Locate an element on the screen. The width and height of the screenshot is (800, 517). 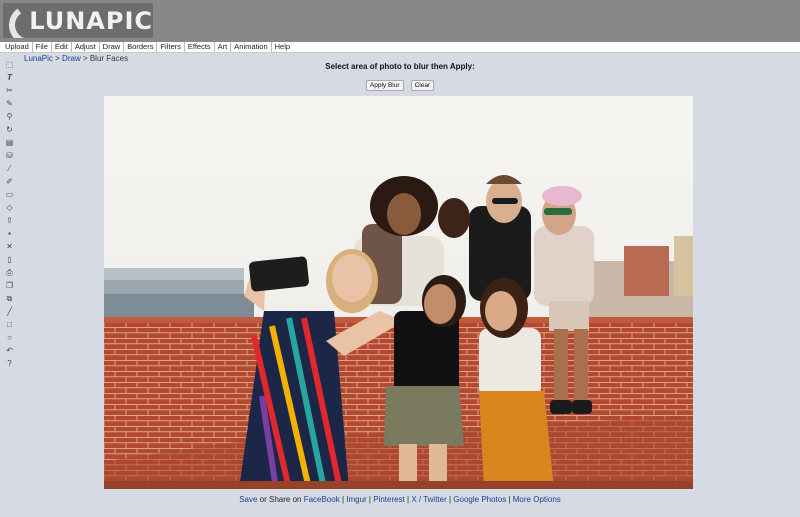
crop-icon: ▤ is located at coordinates (9, 142).